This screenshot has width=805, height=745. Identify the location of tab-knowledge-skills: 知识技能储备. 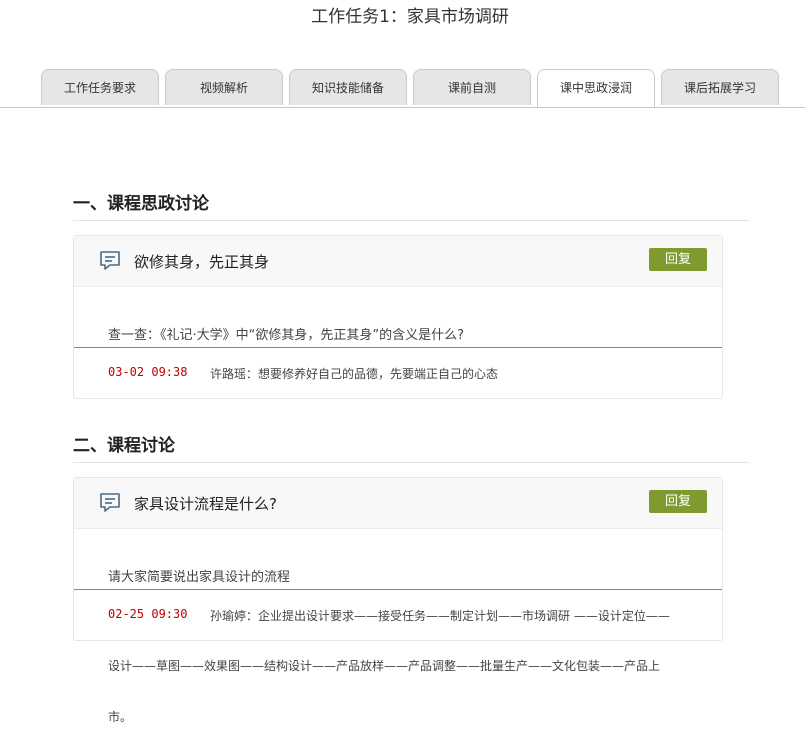
(348, 87).